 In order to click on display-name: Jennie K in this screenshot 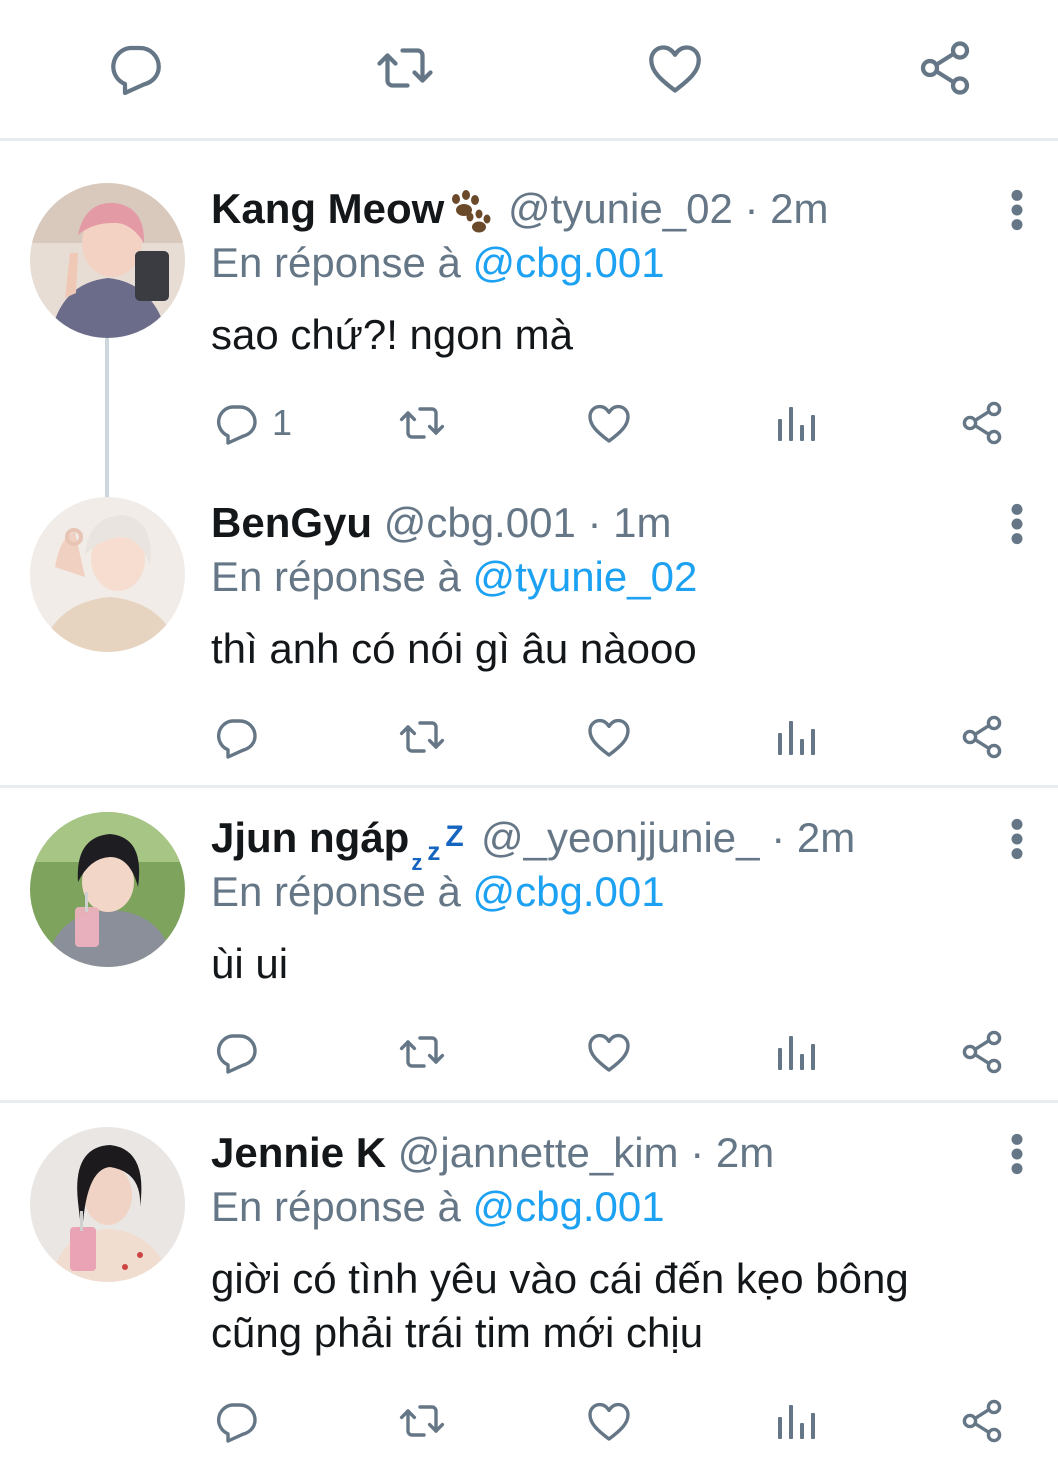, I will do `click(298, 1152)`.